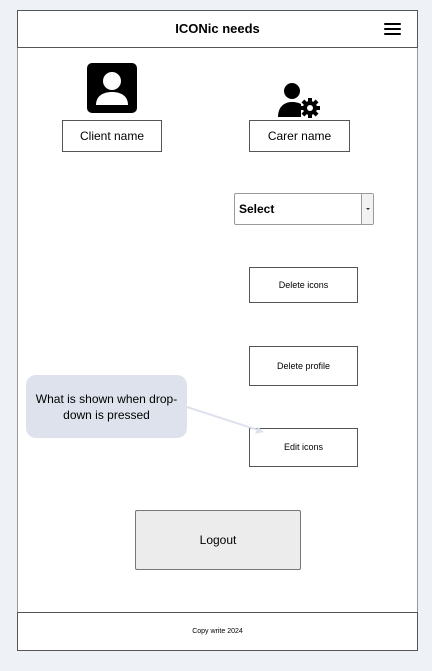 The height and width of the screenshot is (671, 432). I want to click on user-profile-icon, so click(112, 88).